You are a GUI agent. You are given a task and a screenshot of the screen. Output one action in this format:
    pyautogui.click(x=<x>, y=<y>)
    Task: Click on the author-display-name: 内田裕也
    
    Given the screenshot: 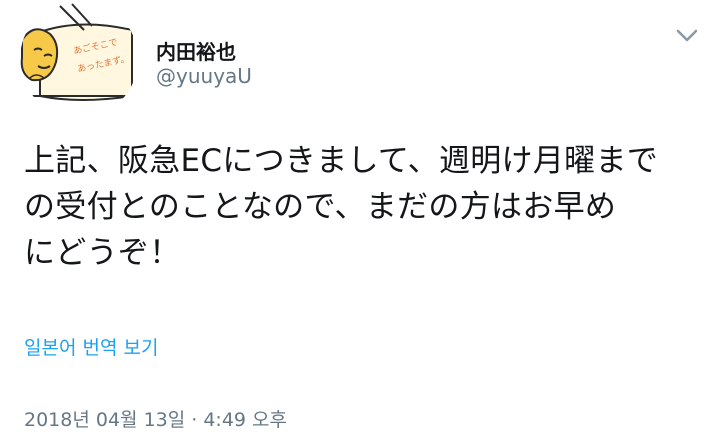 What is the action you would take?
    pyautogui.click(x=196, y=50)
    